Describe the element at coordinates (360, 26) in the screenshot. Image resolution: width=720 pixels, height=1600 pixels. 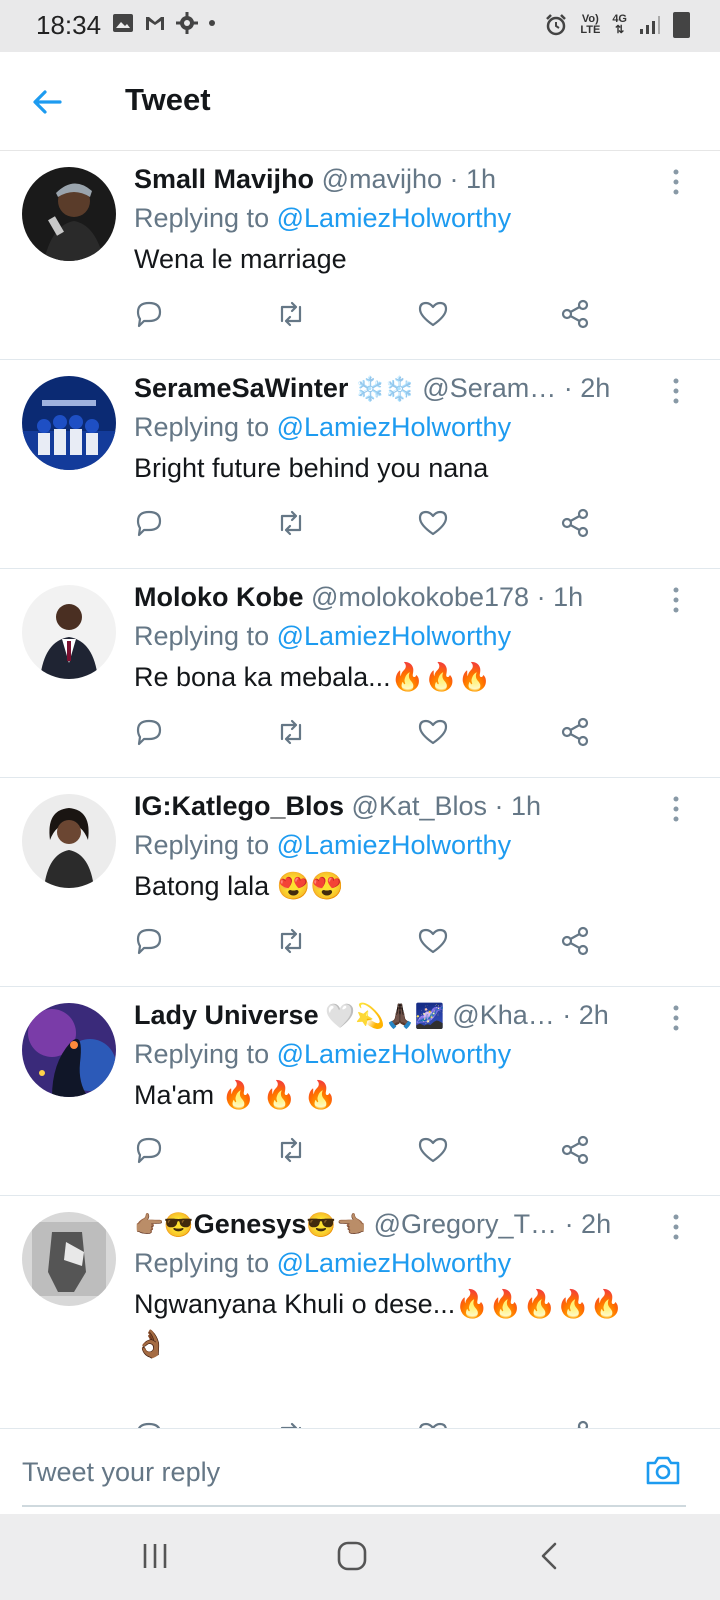
I see `status-bar: 18:34 Vo) LTE 4G ⇅` at that location.